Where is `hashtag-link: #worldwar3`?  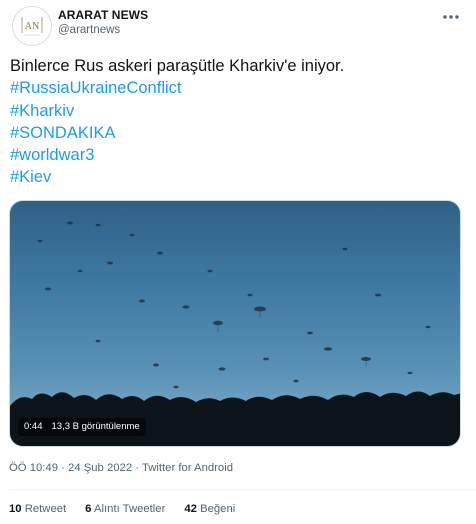 hashtag-link: #worldwar3 is located at coordinates (238, 155).